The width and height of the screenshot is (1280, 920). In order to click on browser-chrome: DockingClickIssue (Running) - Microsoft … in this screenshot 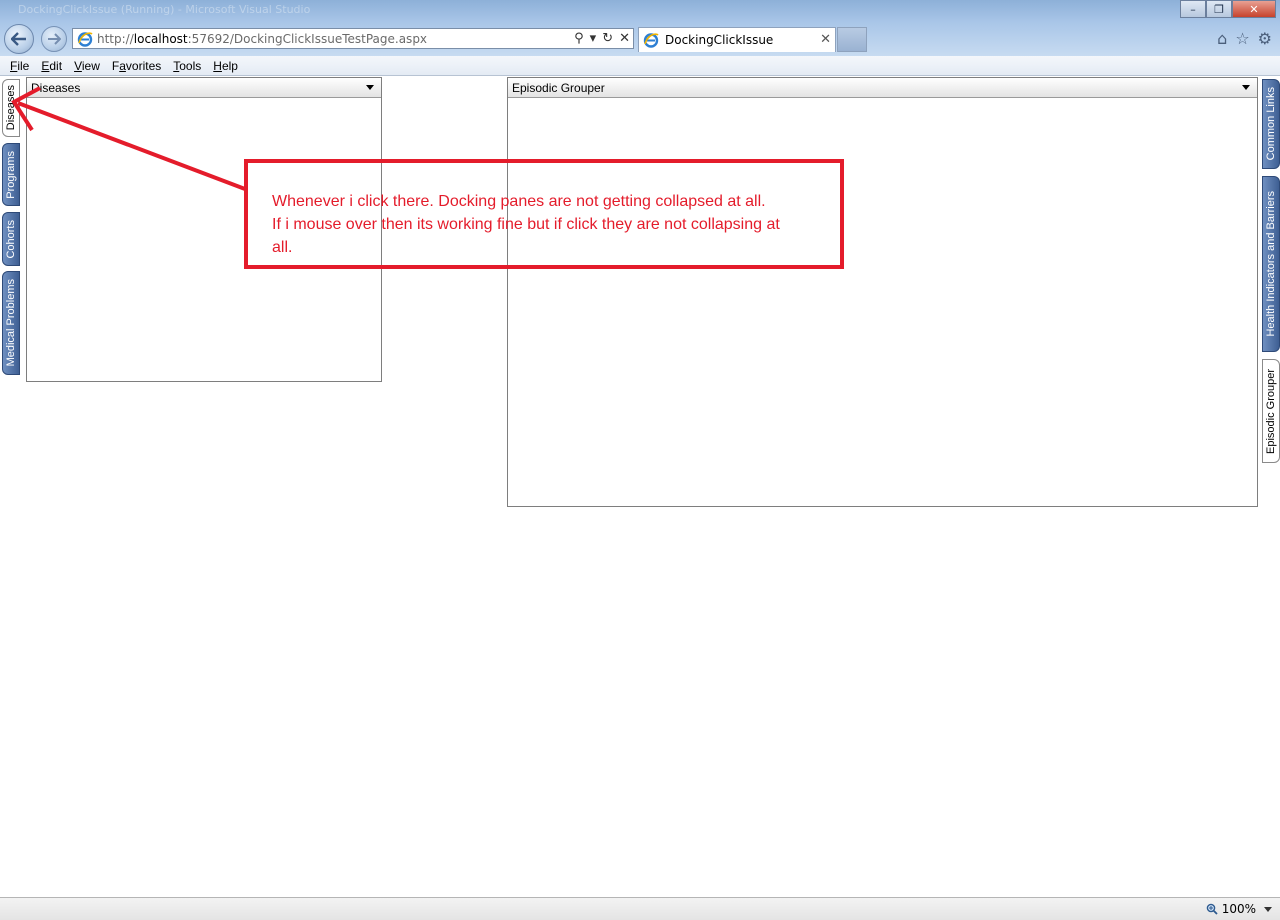, I will do `click(640, 28)`.